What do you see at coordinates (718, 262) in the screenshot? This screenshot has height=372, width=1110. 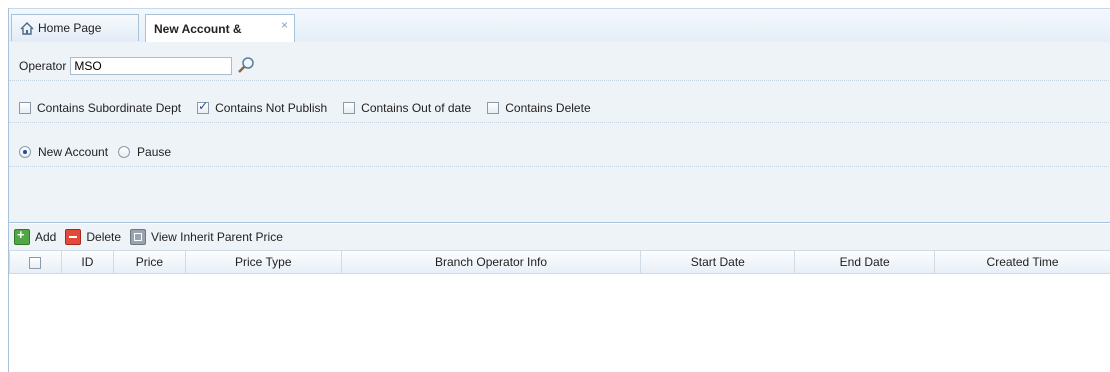 I see `column-header-start-date: Start Date` at bounding box center [718, 262].